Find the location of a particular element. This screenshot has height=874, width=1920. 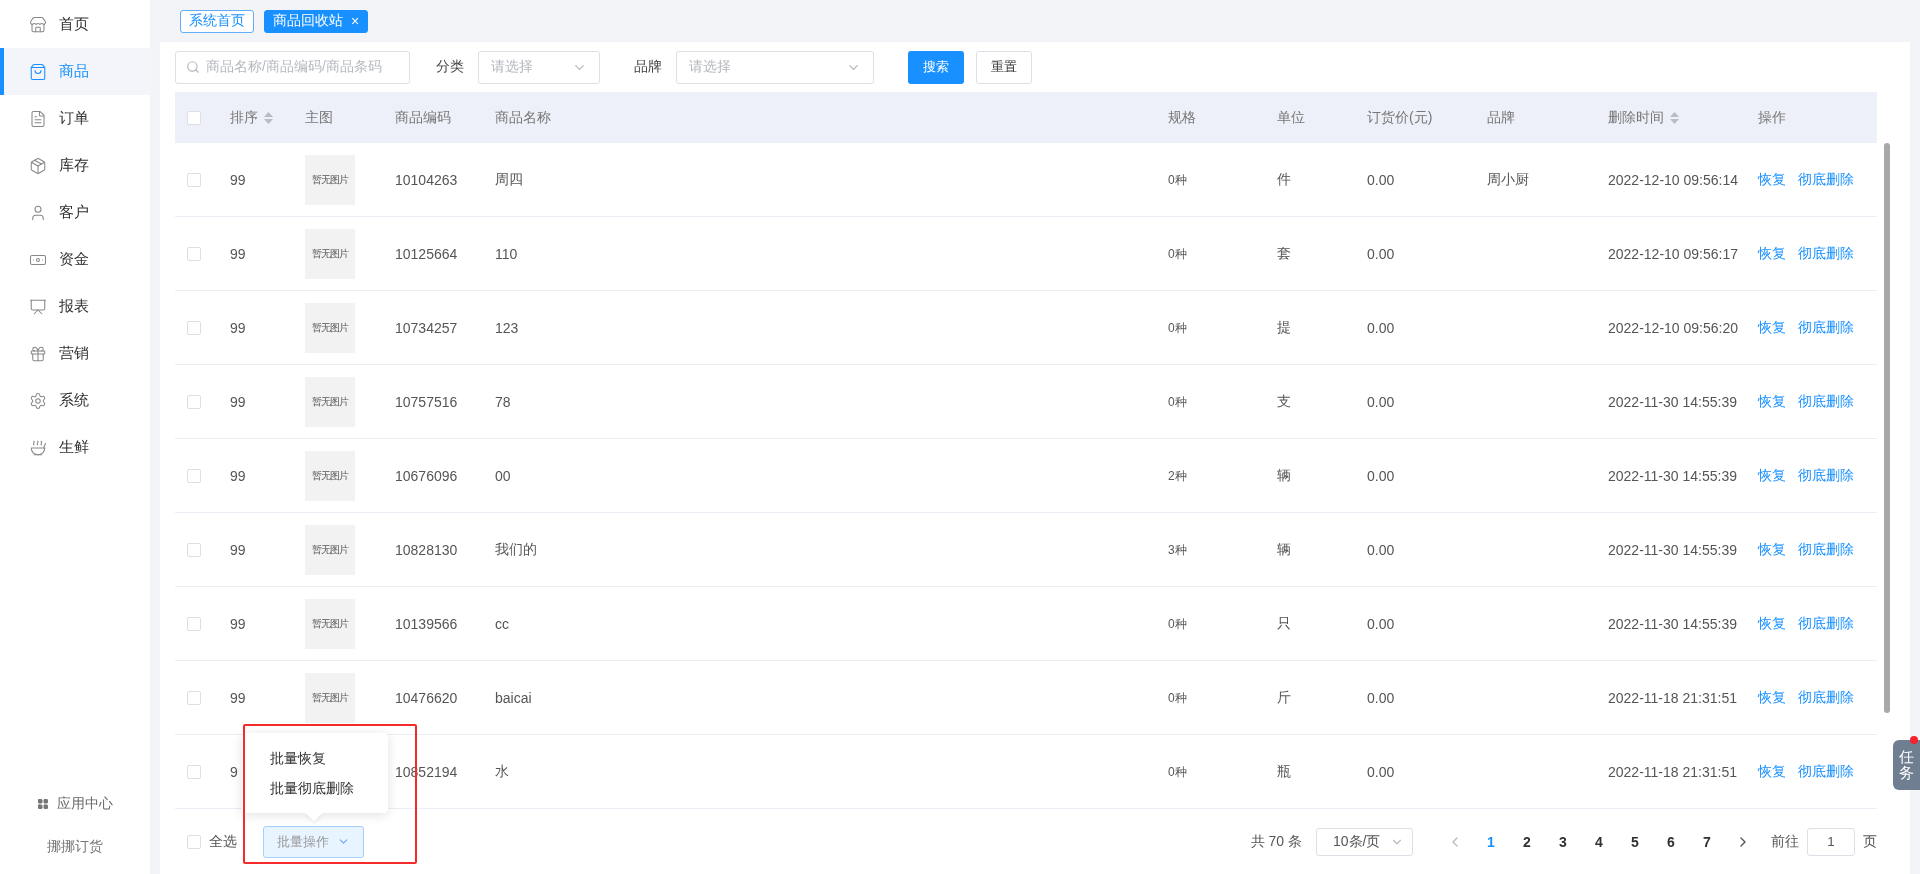

sidebar-item: 报表 is located at coordinates (75, 306).